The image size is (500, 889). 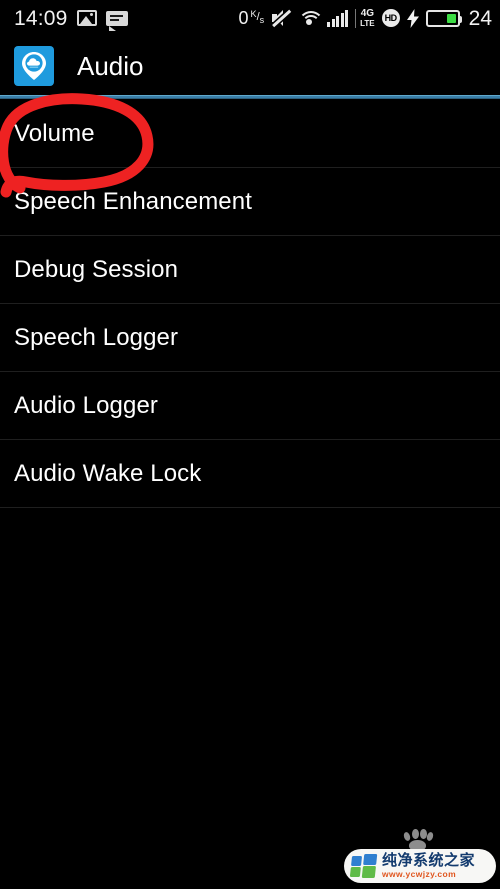 I want to click on windows-squares-icon, so click(x=364, y=866).